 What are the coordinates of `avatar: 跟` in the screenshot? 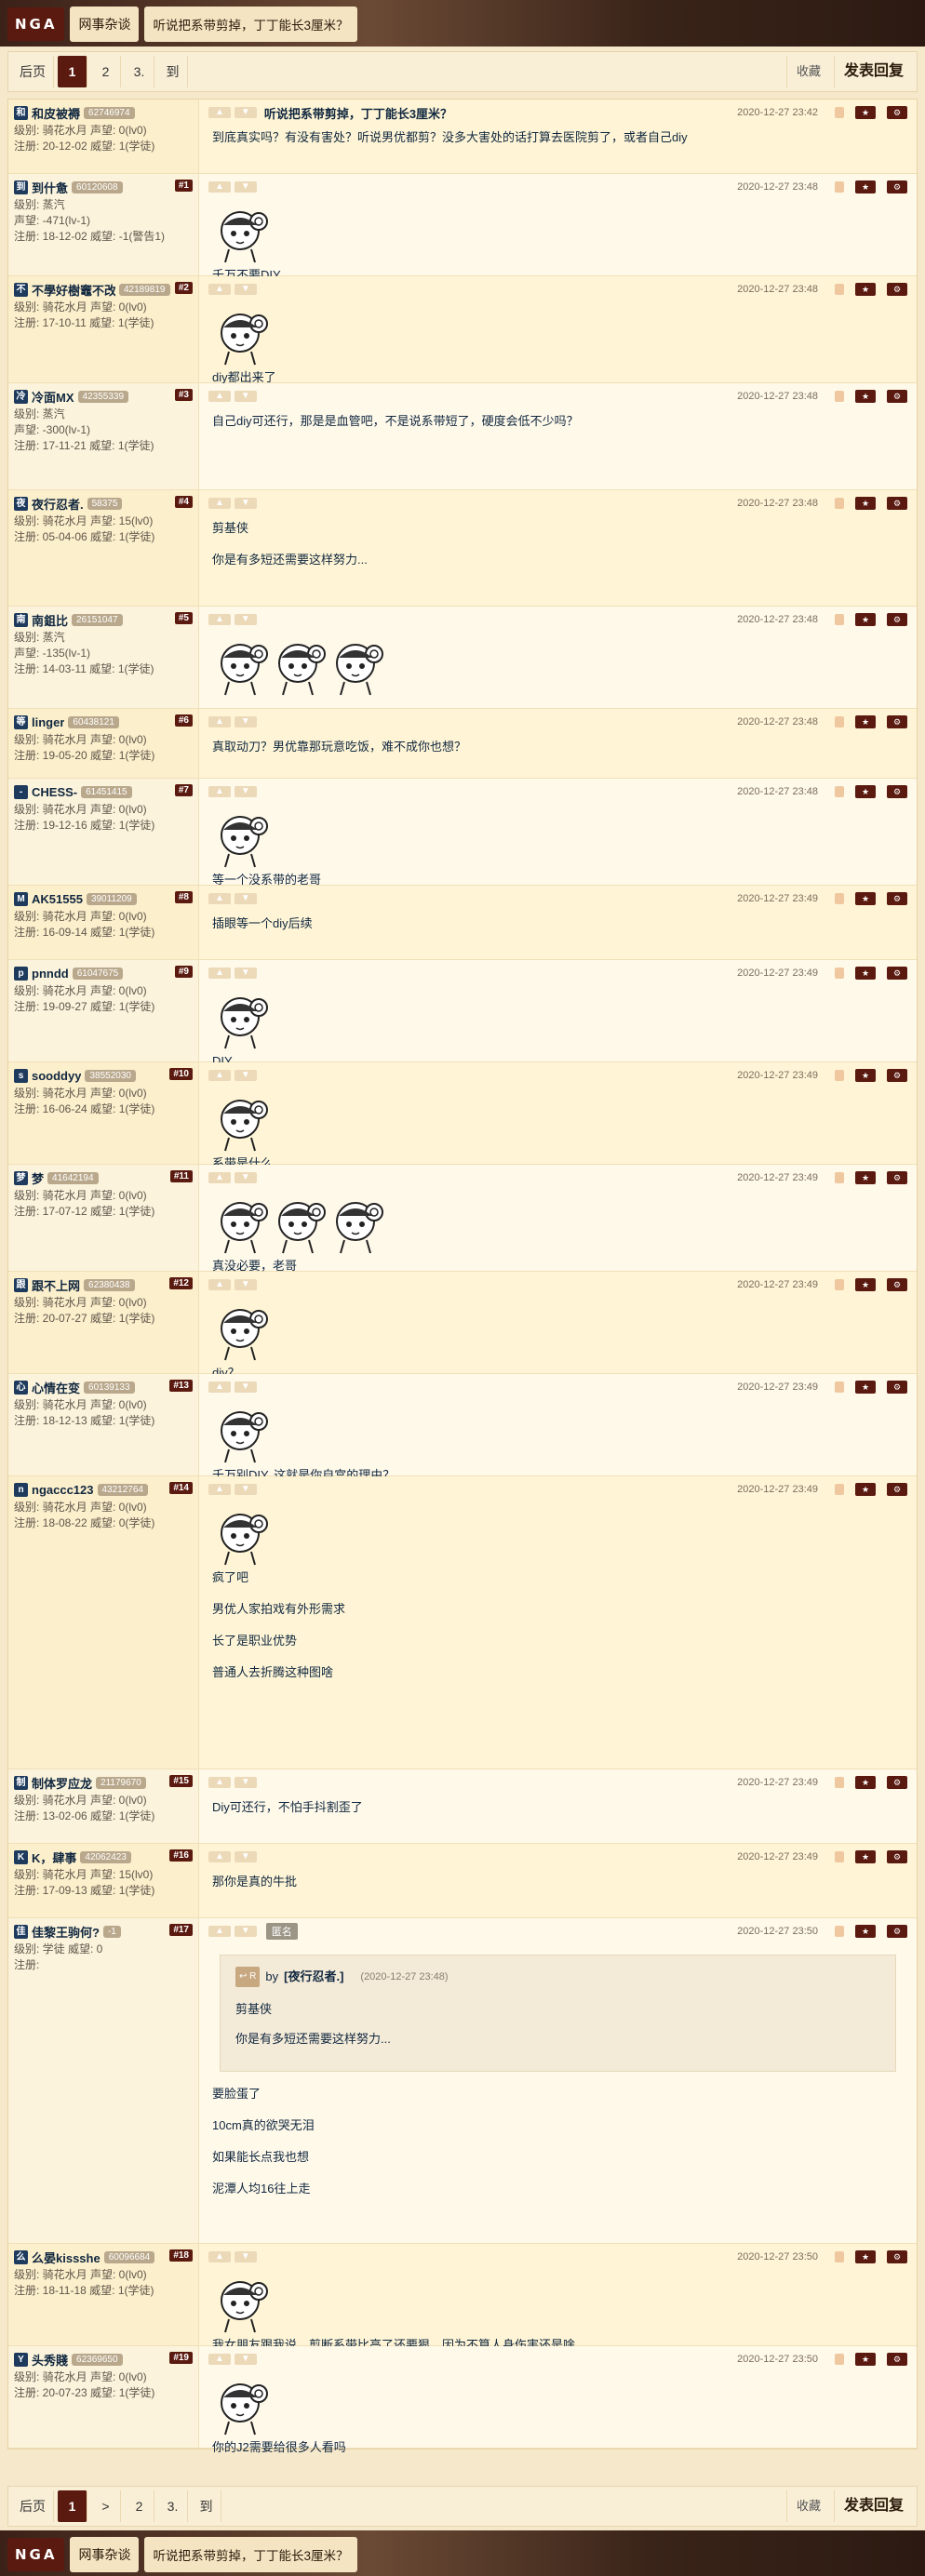 It's located at (21, 1284).